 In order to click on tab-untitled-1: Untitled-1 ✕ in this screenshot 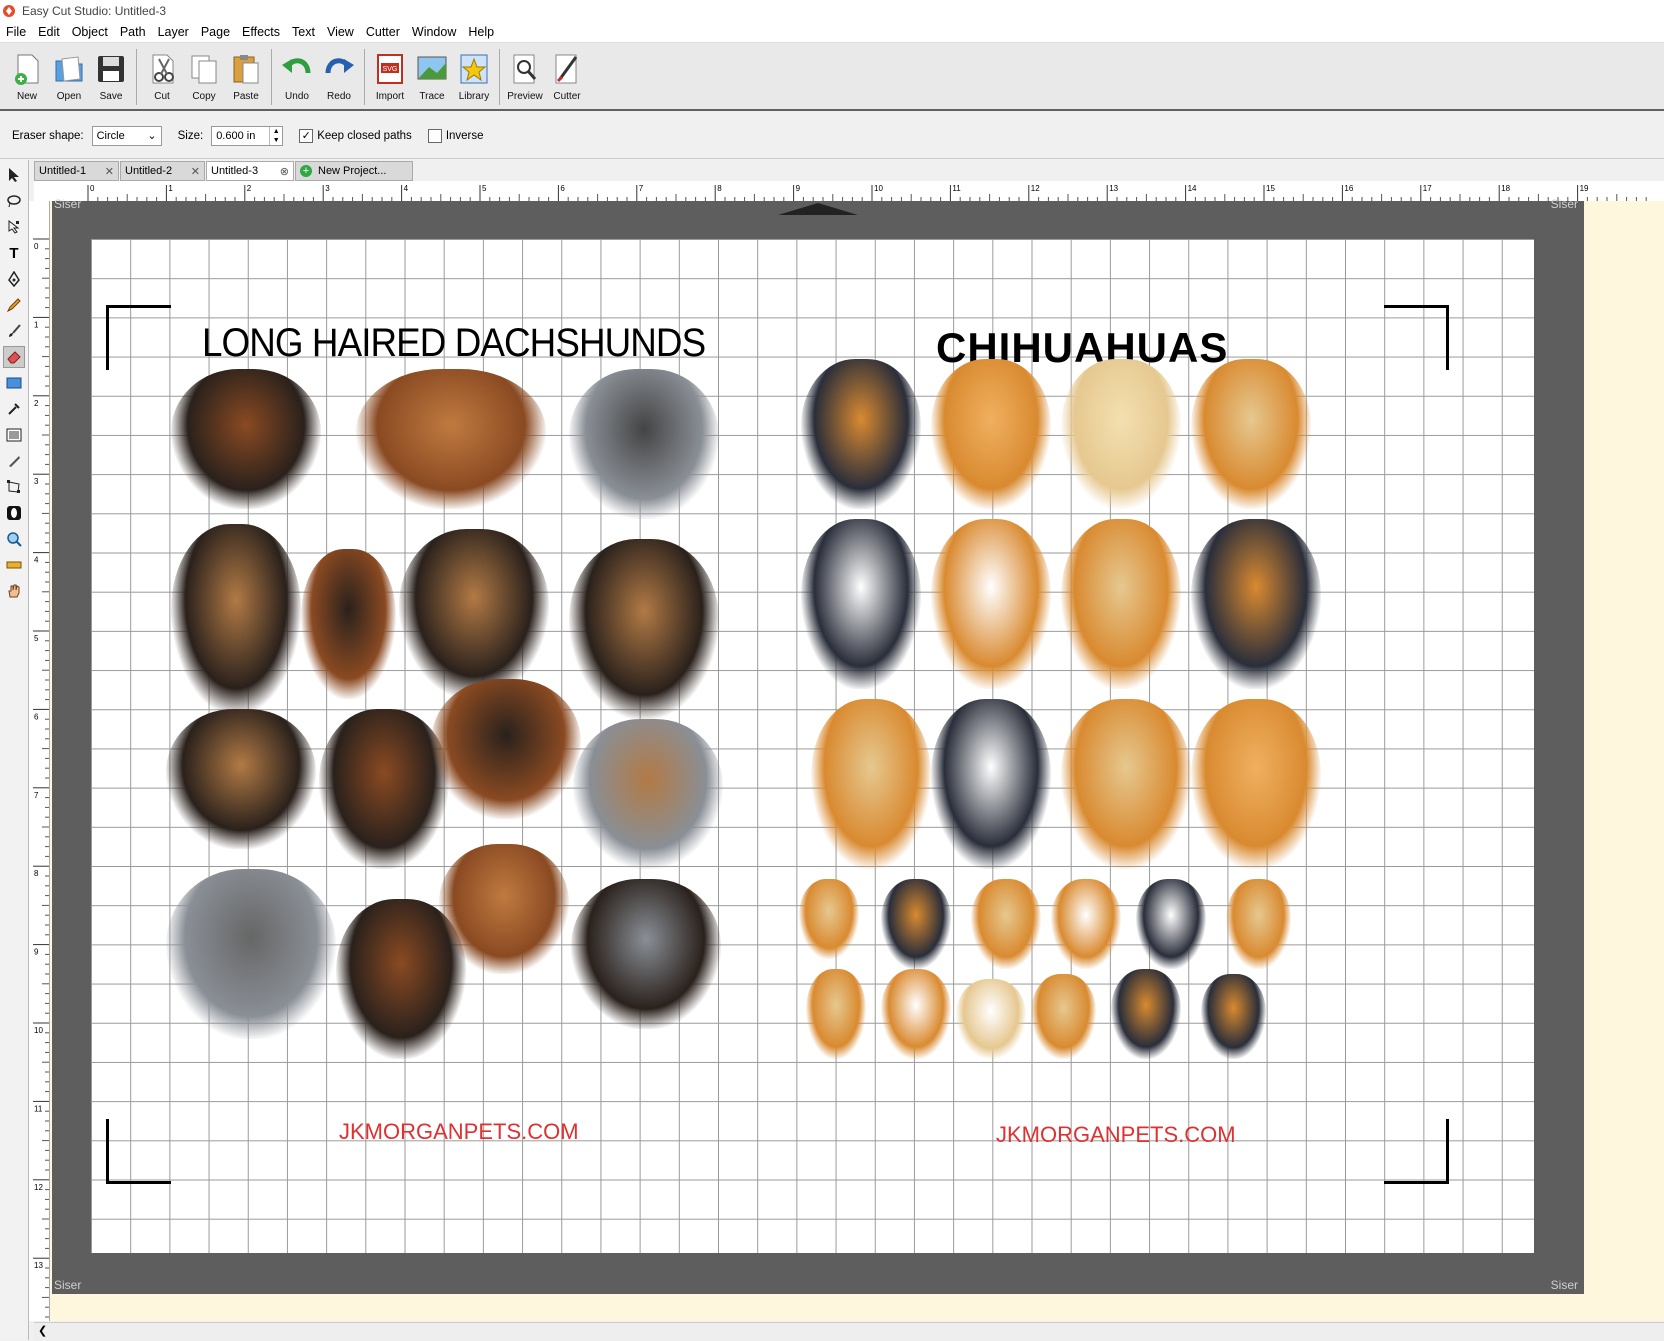, I will do `click(76, 171)`.